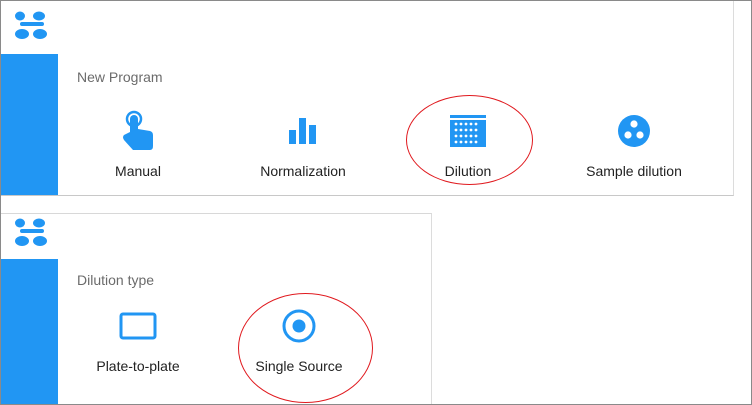 The width and height of the screenshot is (752, 405). Describe the element at coordinates (116, 280) in the screenshot. I see `dilution-type-label: Dilution type` at that location.